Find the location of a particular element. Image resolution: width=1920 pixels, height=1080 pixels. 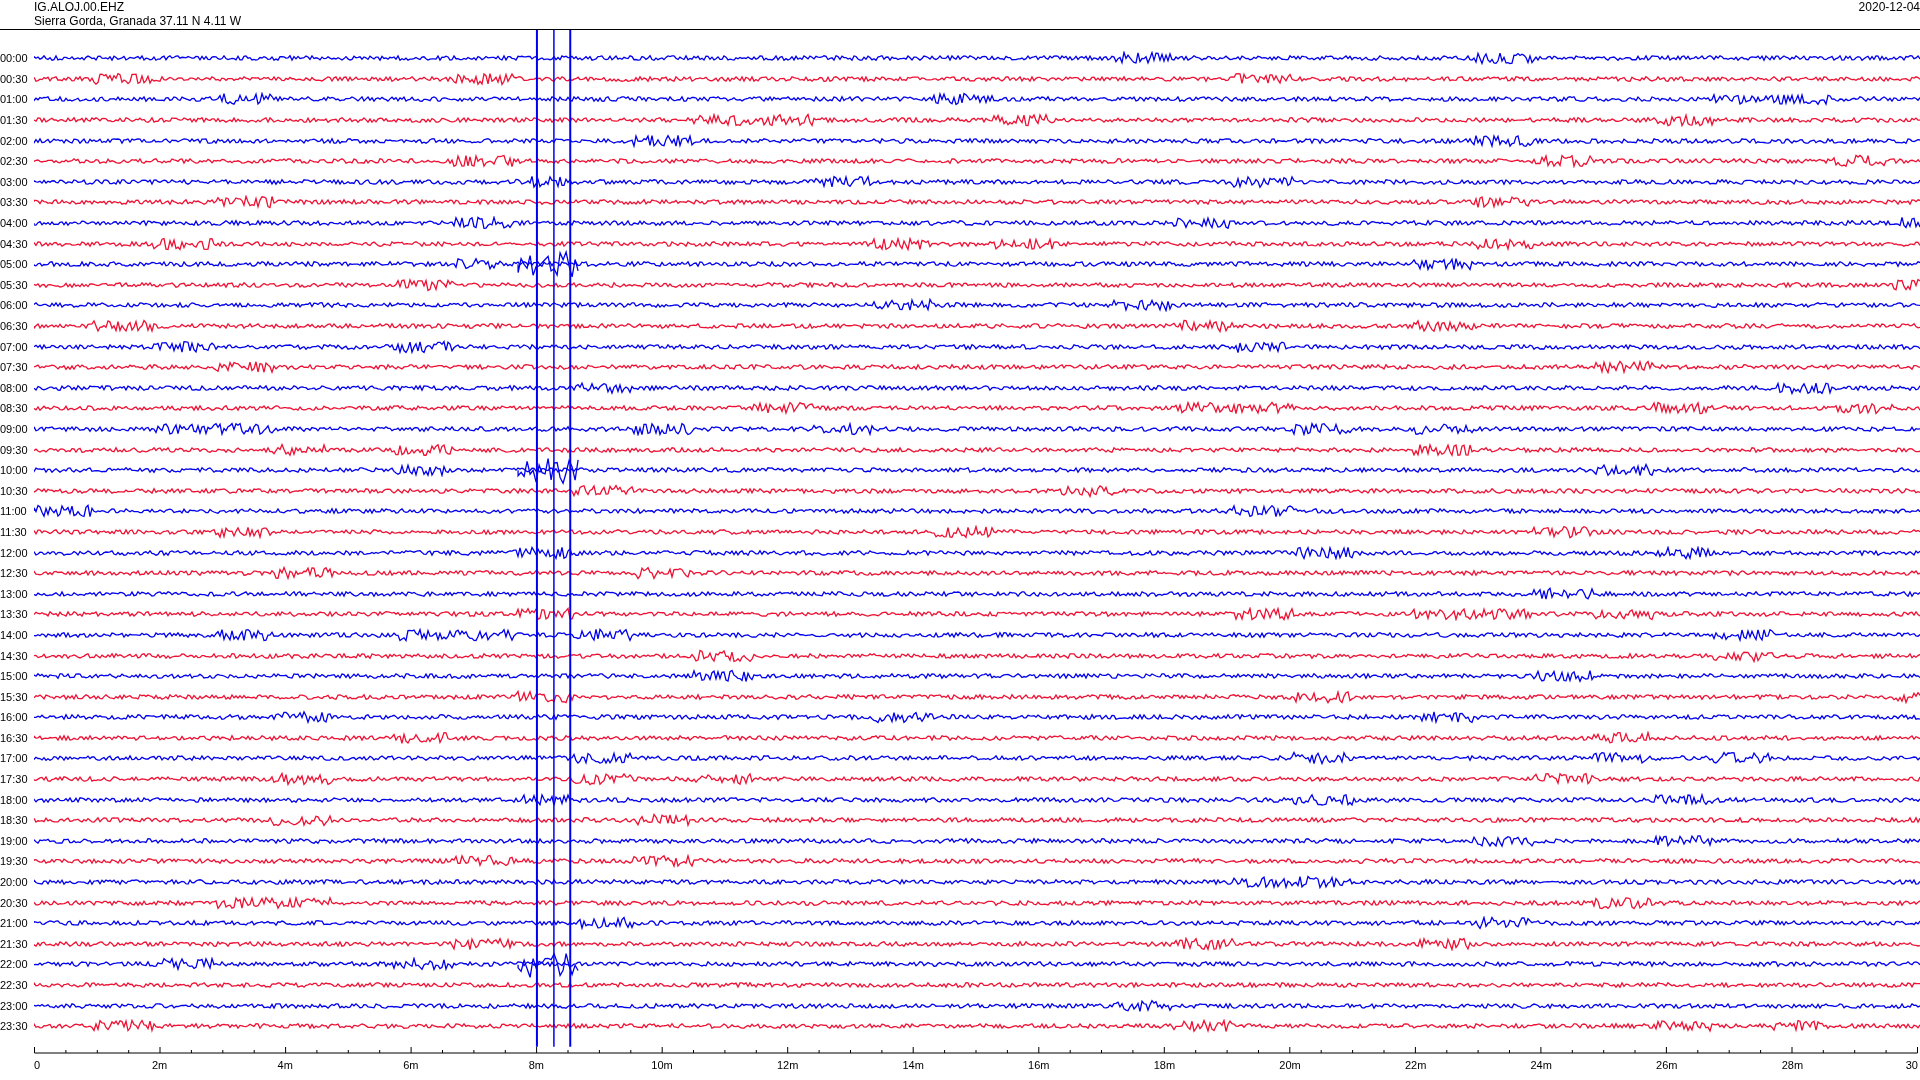

time-label: 18:00 is located at coordinates (14, 799).